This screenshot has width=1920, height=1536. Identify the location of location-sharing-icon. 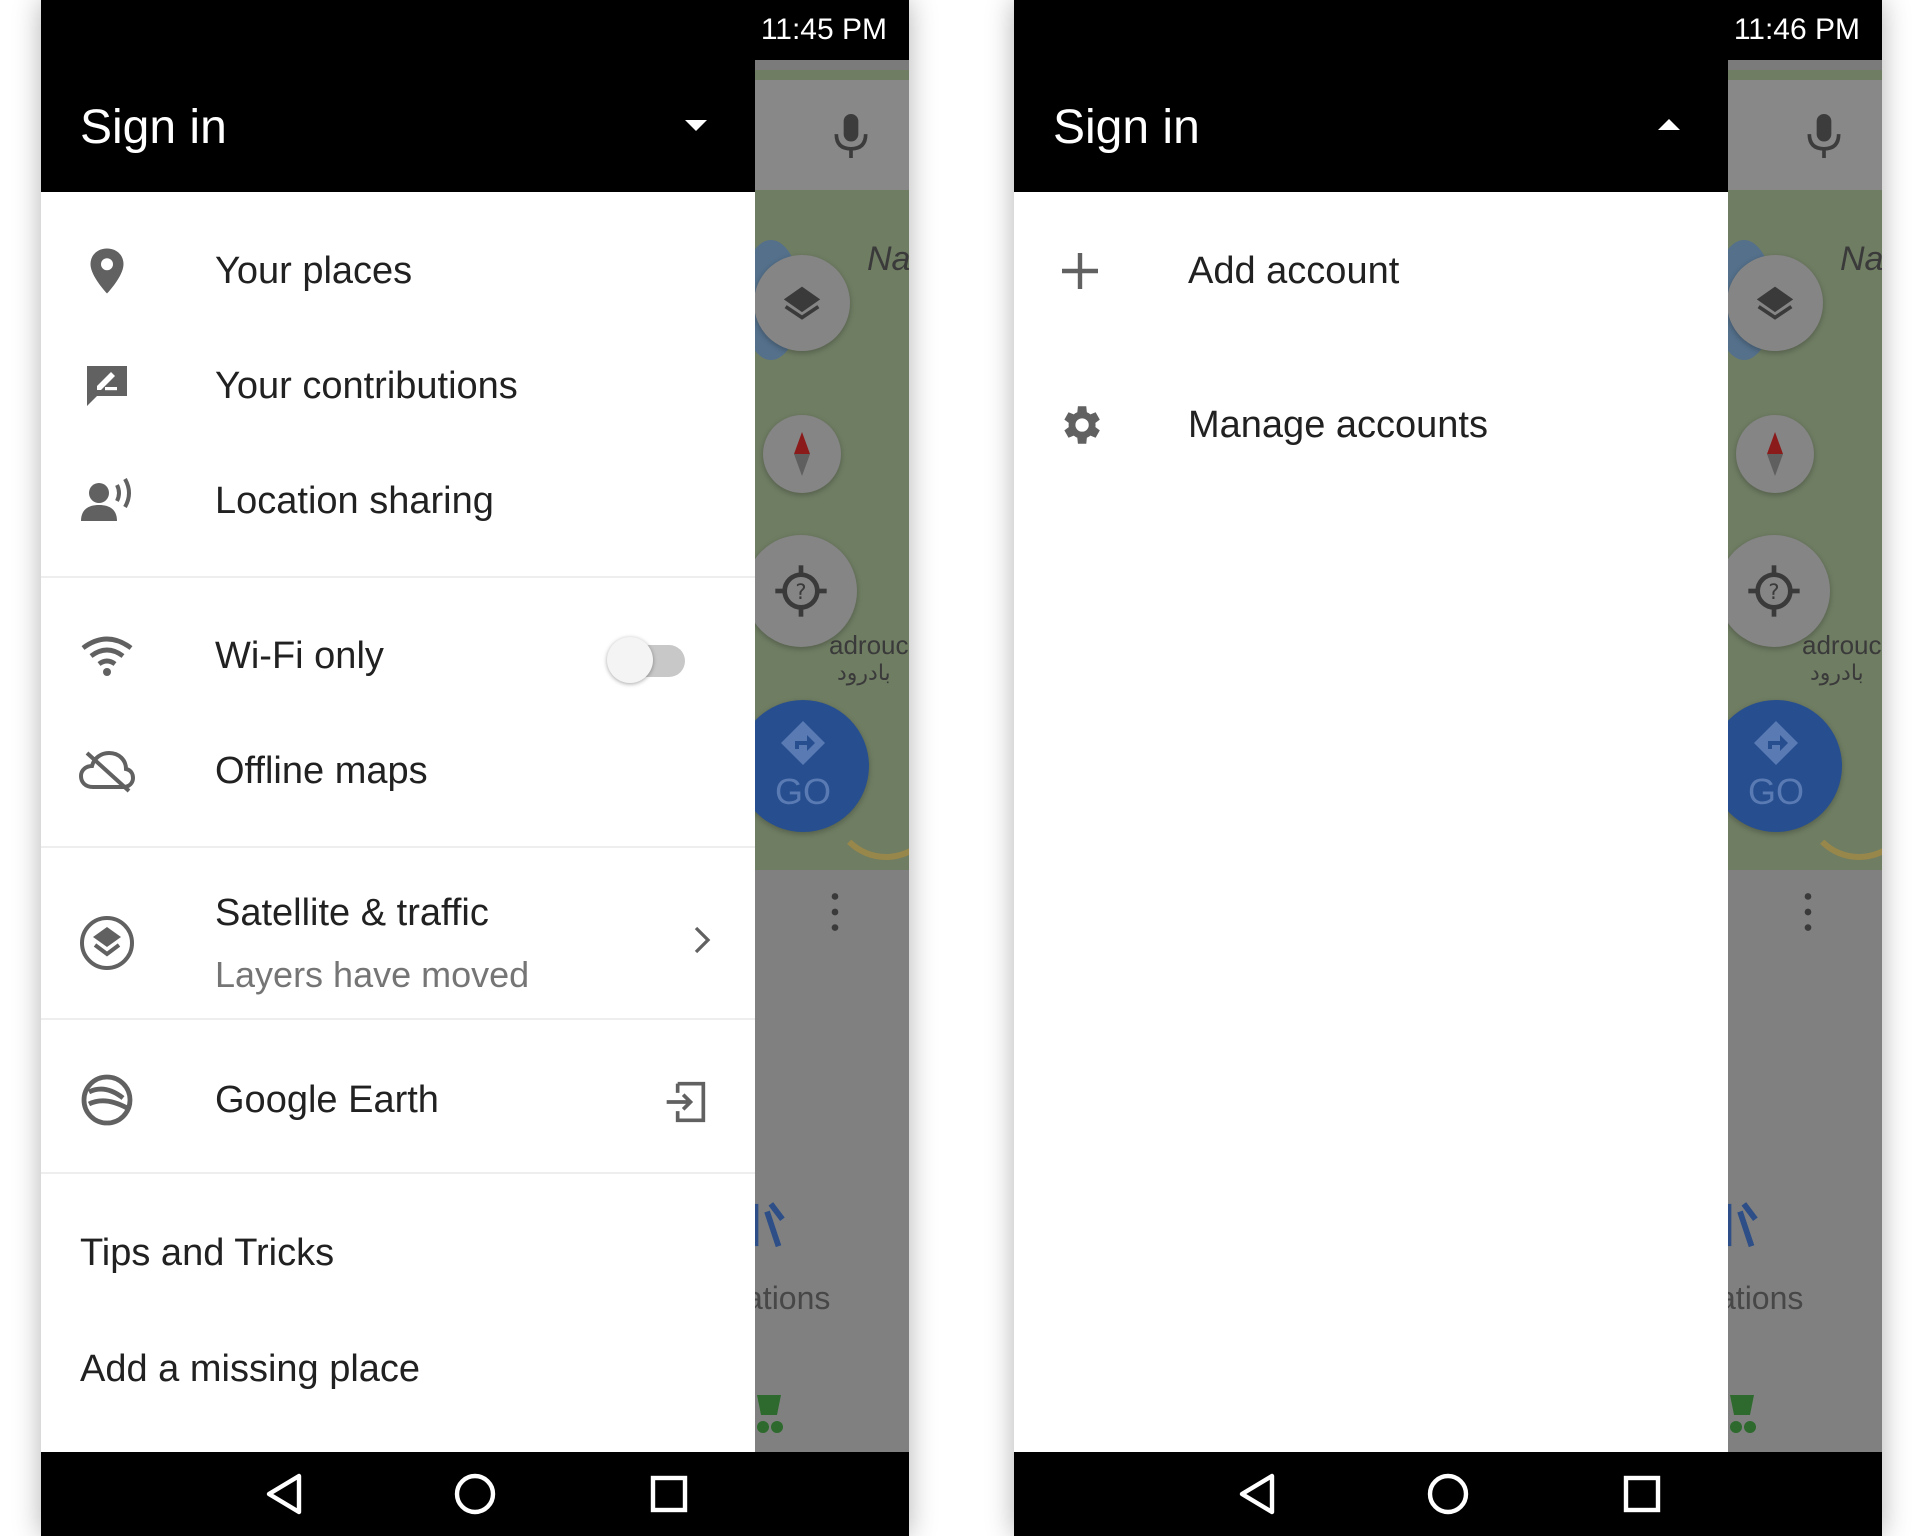
(107, 501).